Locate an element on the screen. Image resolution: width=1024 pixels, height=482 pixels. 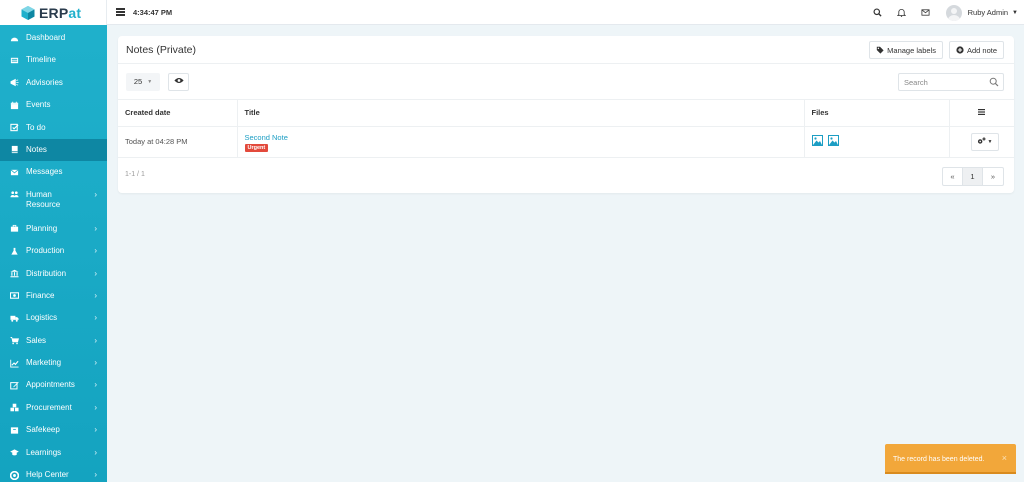
column-visibility-button is located at coordinates (178, 81).